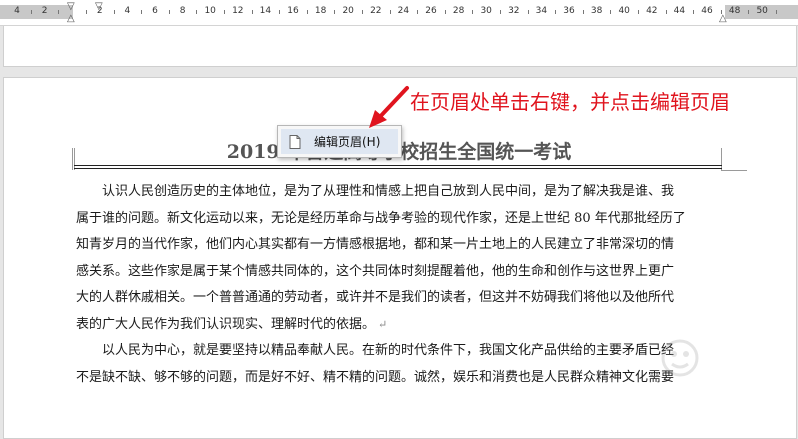  What do you see at coordinates (596, 11) in the screenshot?
I see `ruler-number: 38` at bounding box center [596, 11].